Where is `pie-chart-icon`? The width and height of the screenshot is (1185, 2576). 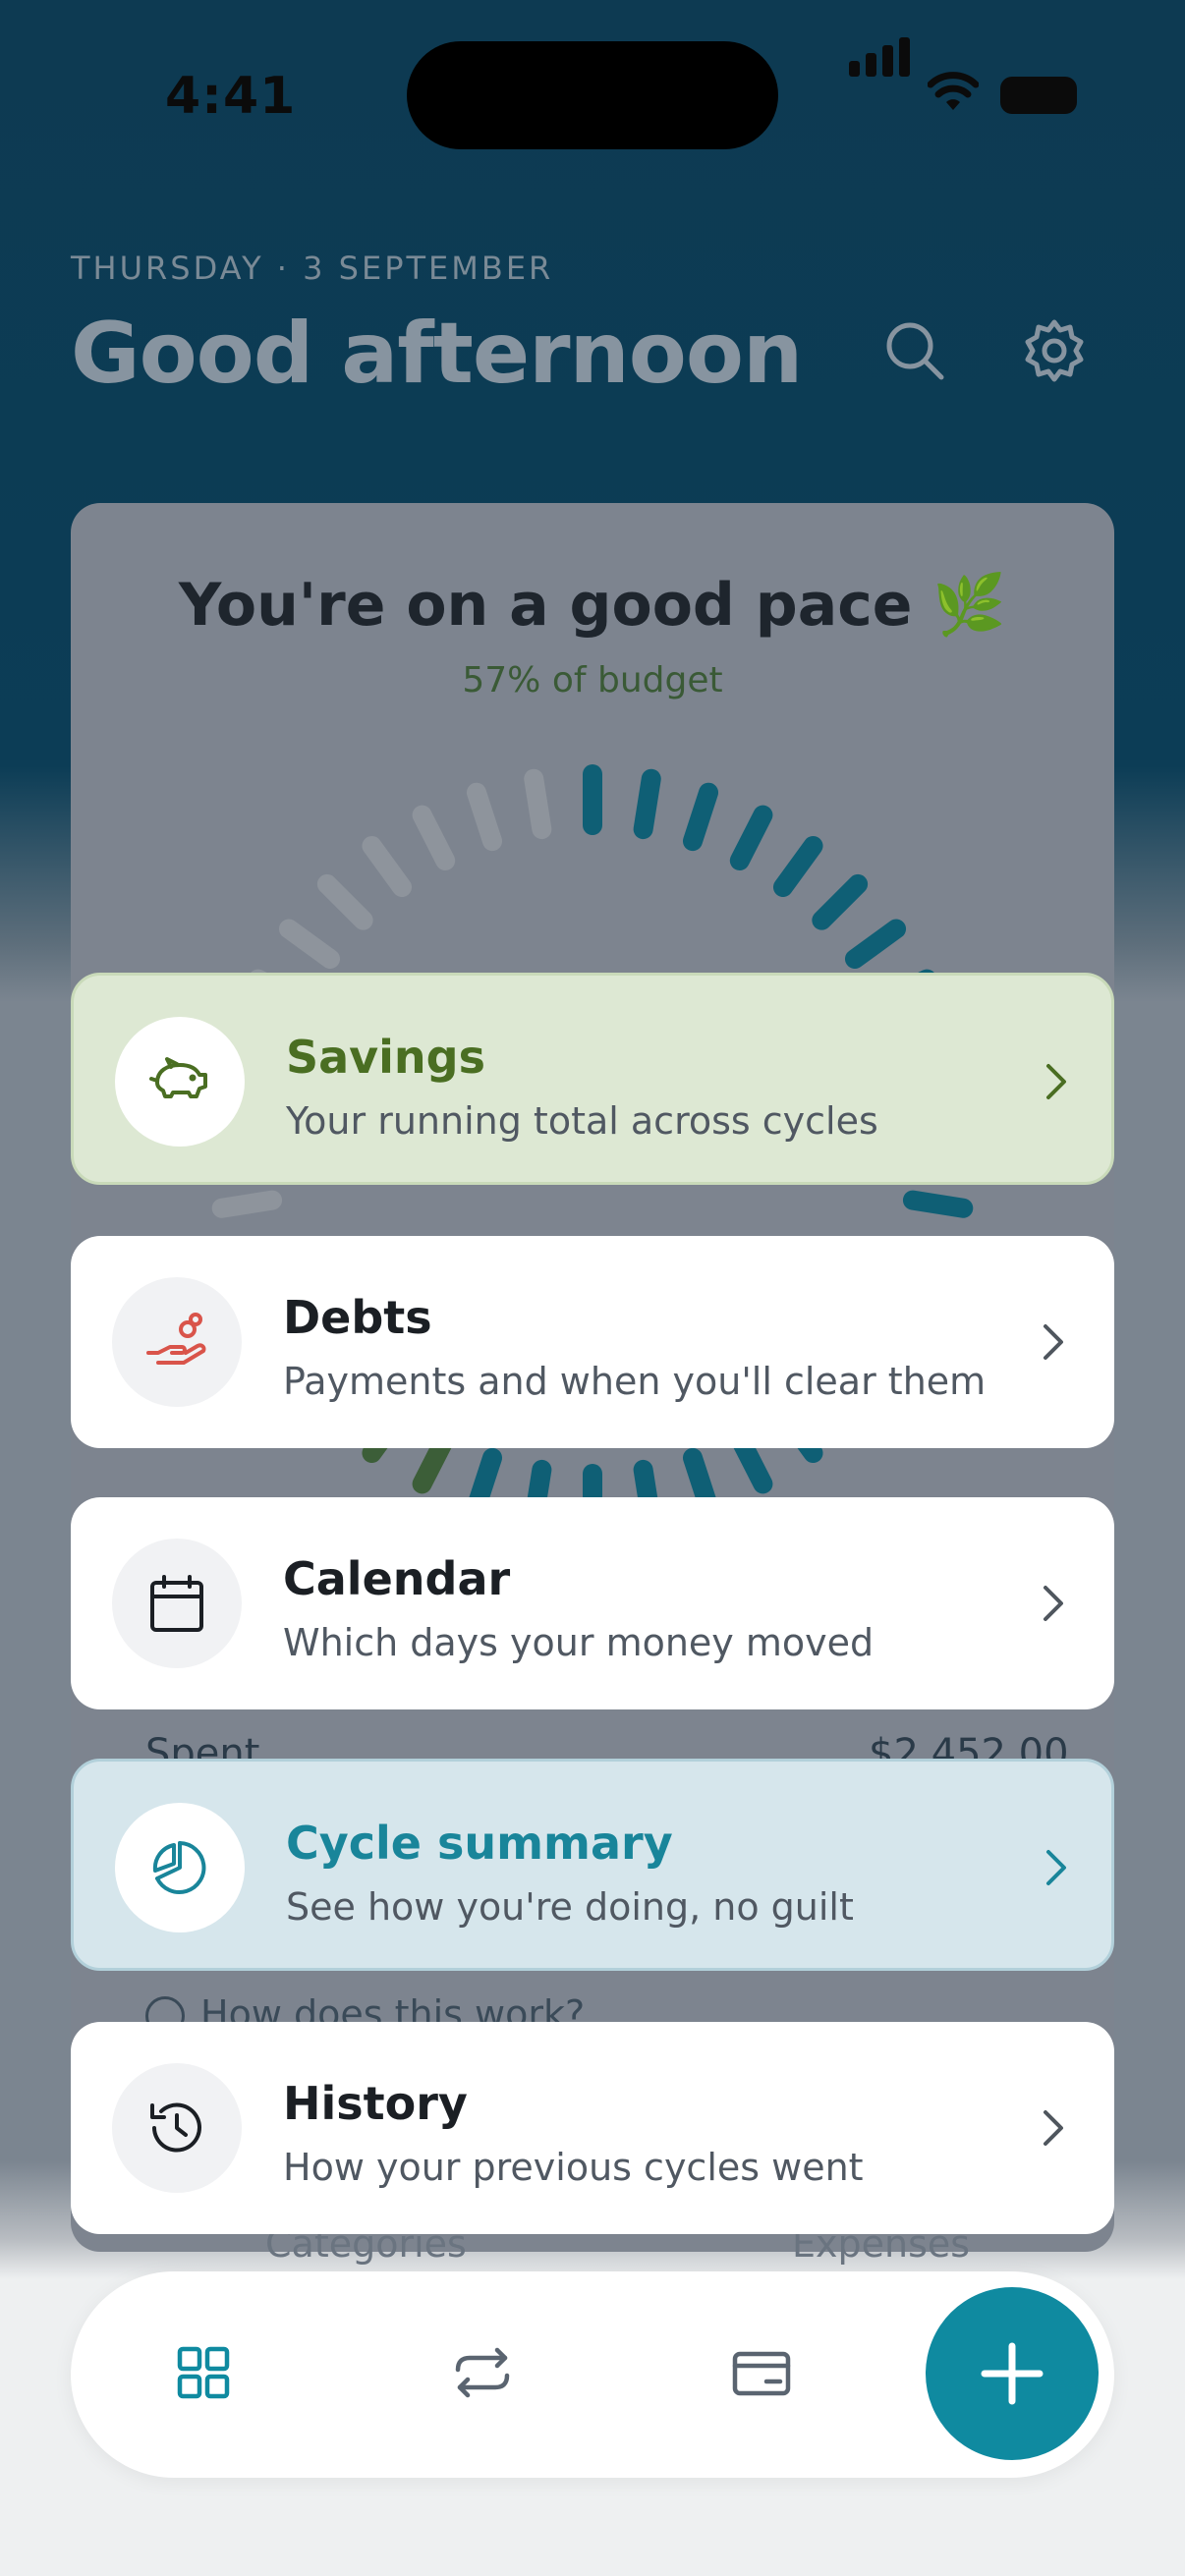
pie-chart-icon is located at coordinates (180, 1867).